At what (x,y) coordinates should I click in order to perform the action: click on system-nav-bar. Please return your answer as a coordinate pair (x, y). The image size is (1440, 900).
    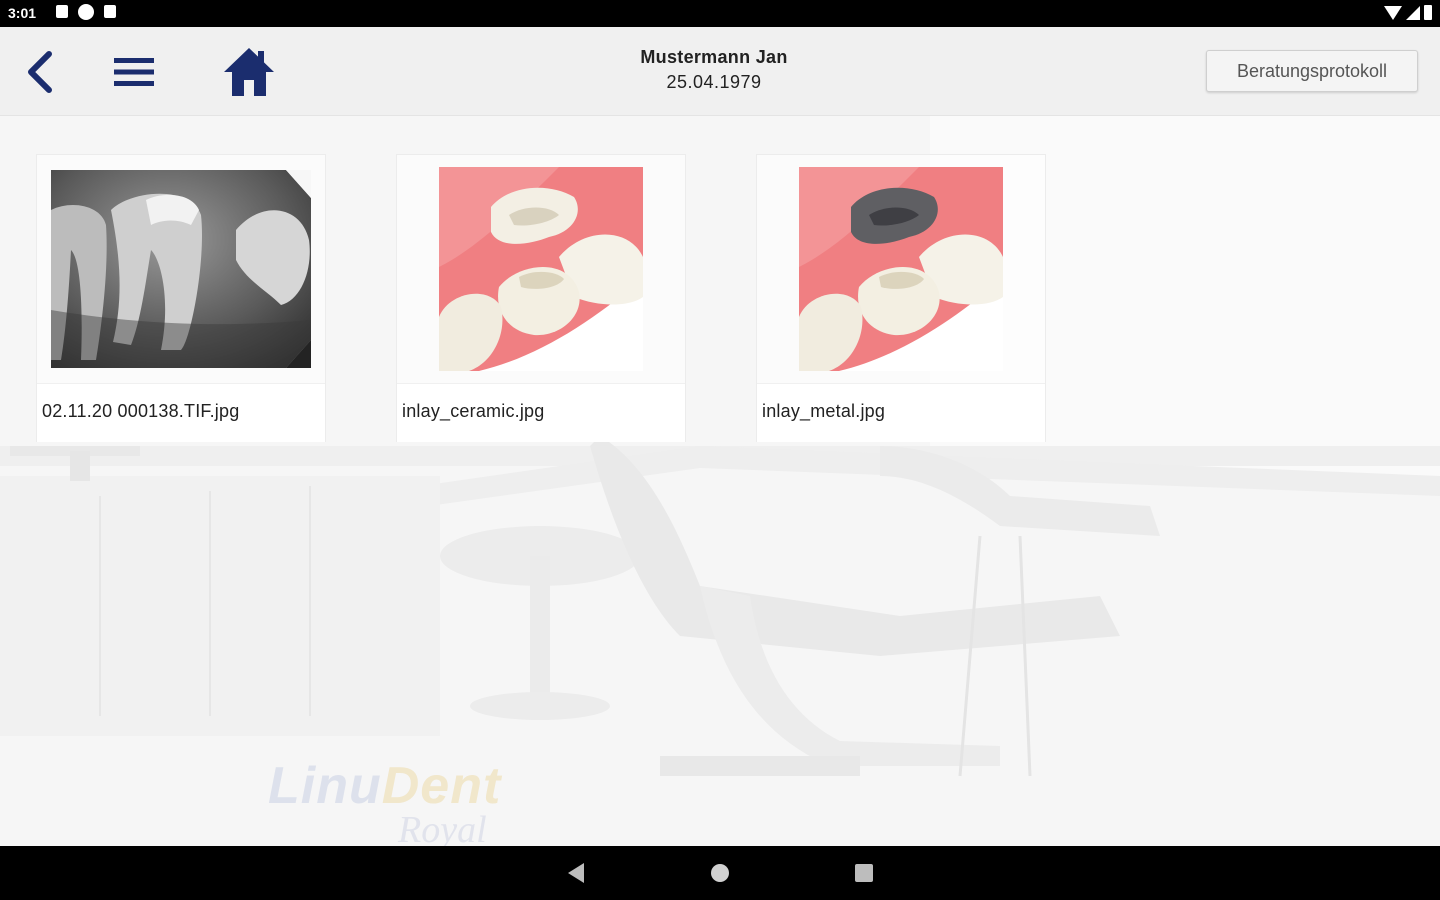
    Looking at the image, I should click on (720, 873).